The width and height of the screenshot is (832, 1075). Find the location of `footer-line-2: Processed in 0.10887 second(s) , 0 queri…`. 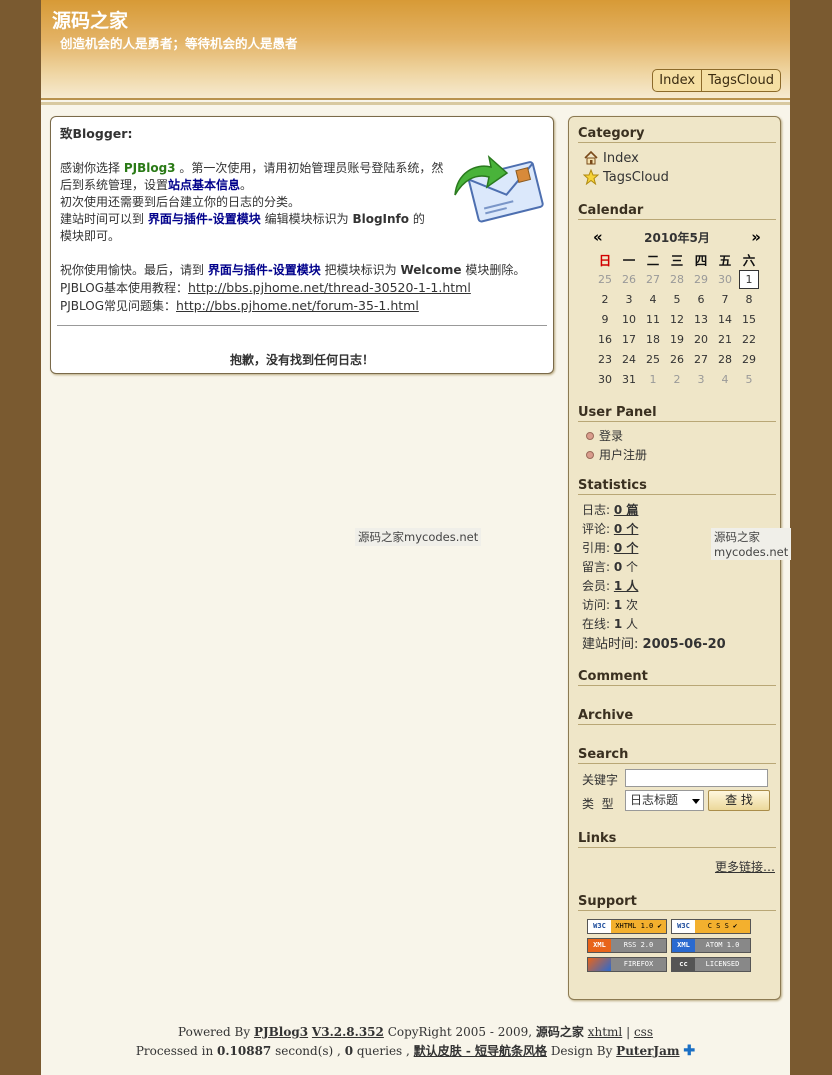

footer-line-2: Processed in 0.10887 second(s) , 0 queri… is located at coordinates (415, 1051).